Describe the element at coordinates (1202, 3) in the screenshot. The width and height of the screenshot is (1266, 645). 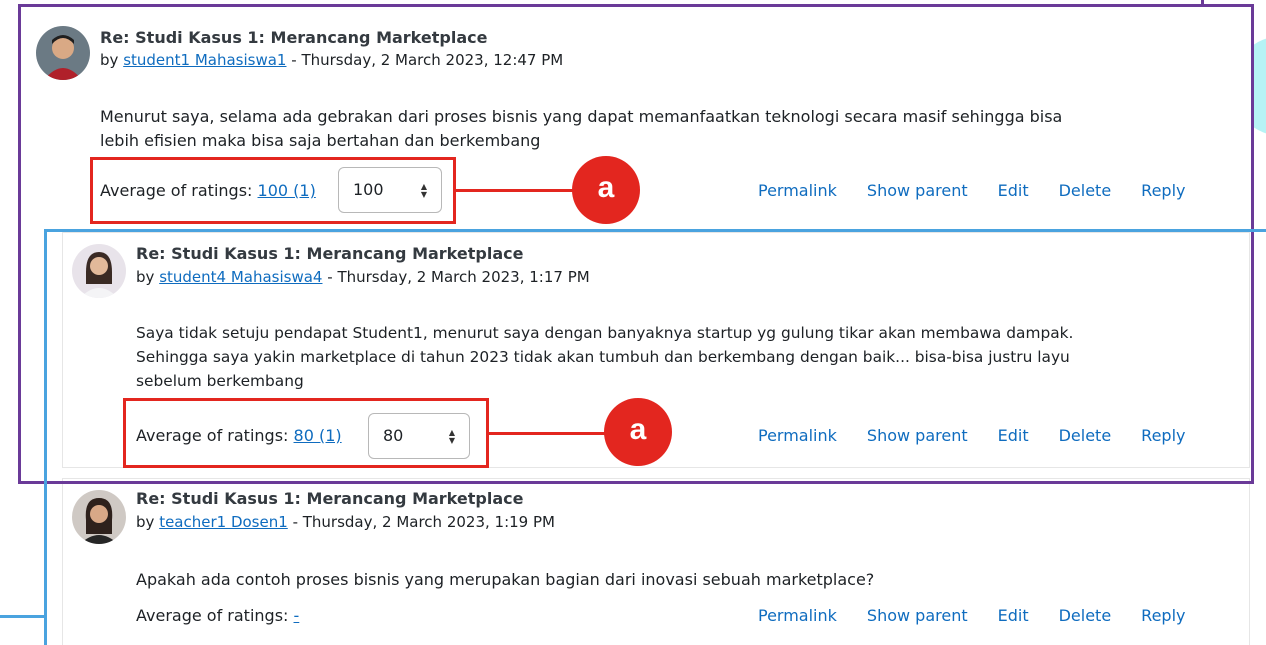
I see `purple-frame-tick` at that location.